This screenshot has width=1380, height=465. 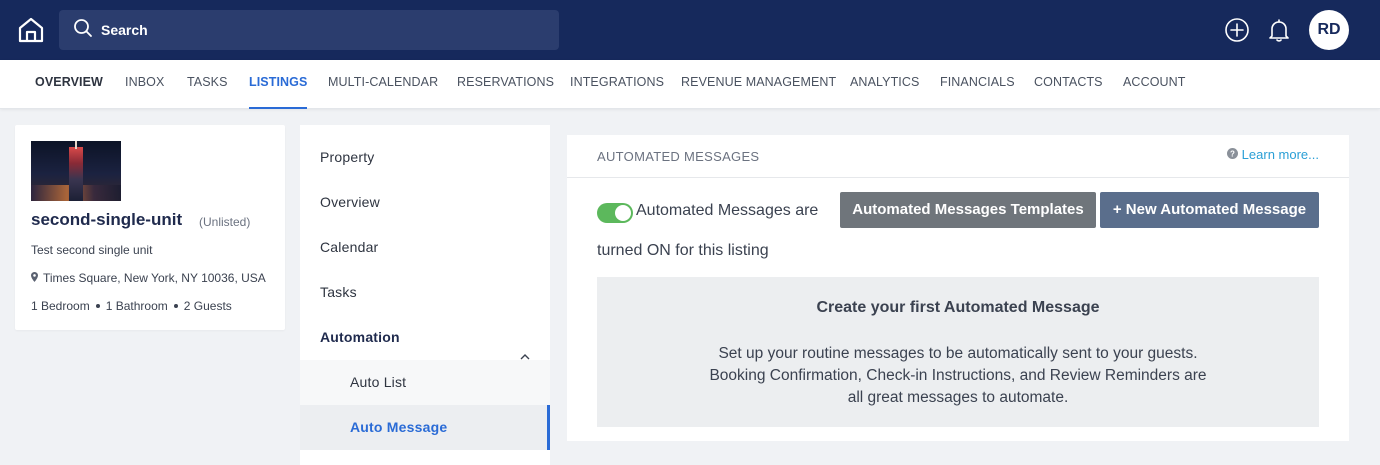 What do you see at coordinates (884, 84) in the screenshot?
I see `nav-item-analytics: ANALYTICS` at bounding box center [884, 84].